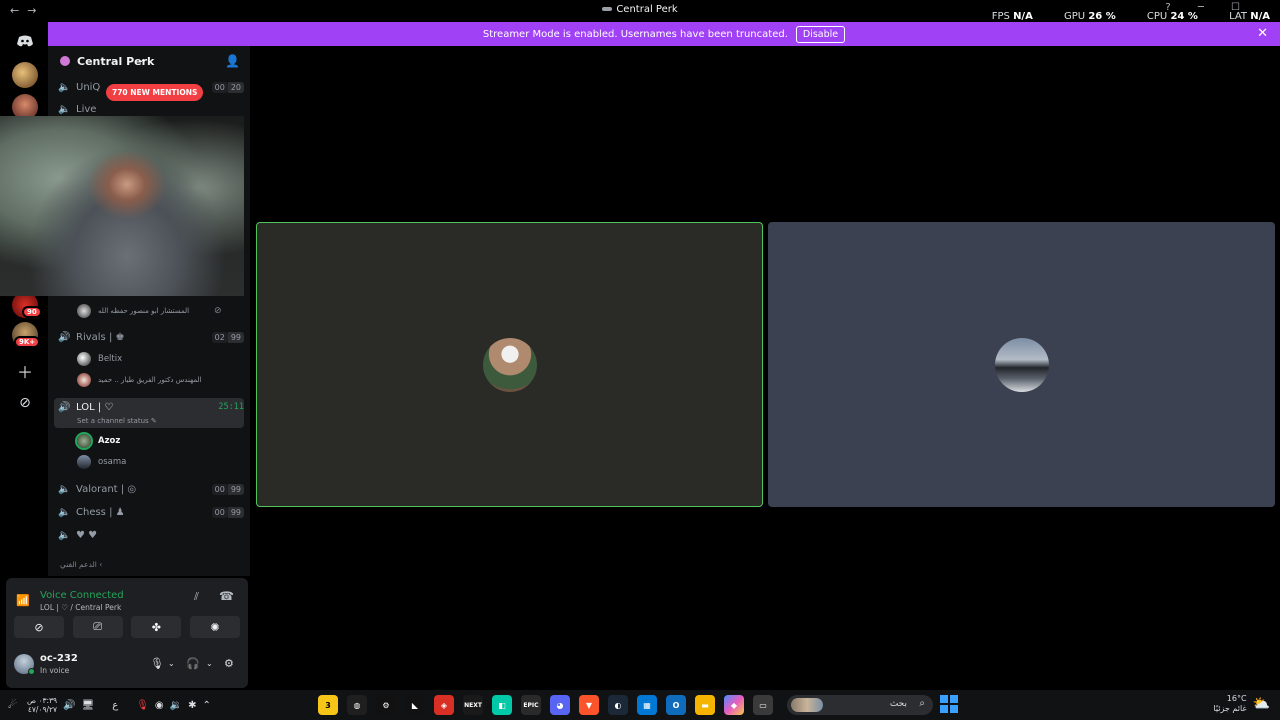 This screenshot has width=1280, height=720. I want to click on camera-off-button: ⊘, so click(39, 627).